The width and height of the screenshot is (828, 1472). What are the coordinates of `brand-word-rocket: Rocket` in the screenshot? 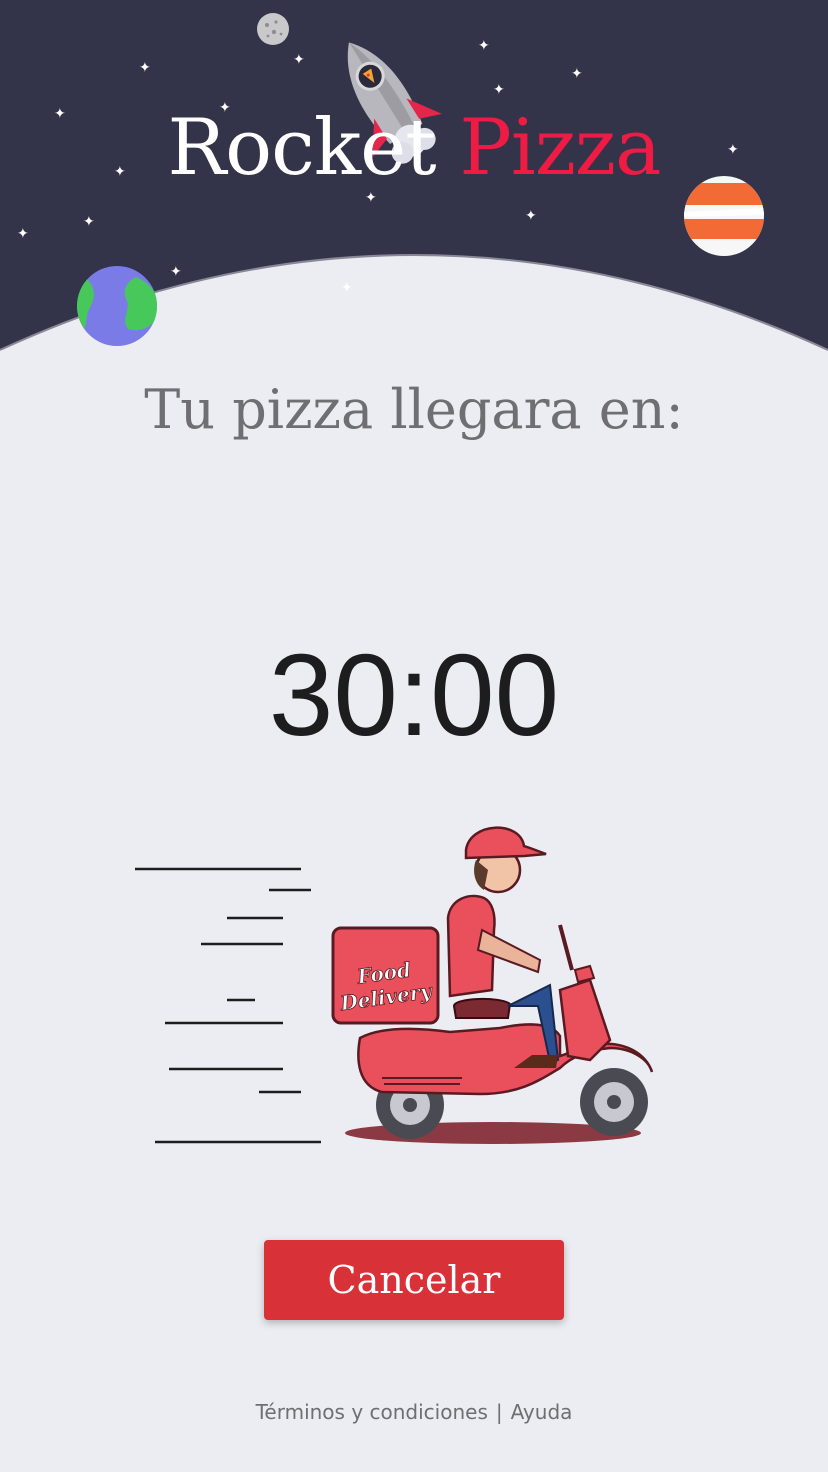 It's located at (301, 148).